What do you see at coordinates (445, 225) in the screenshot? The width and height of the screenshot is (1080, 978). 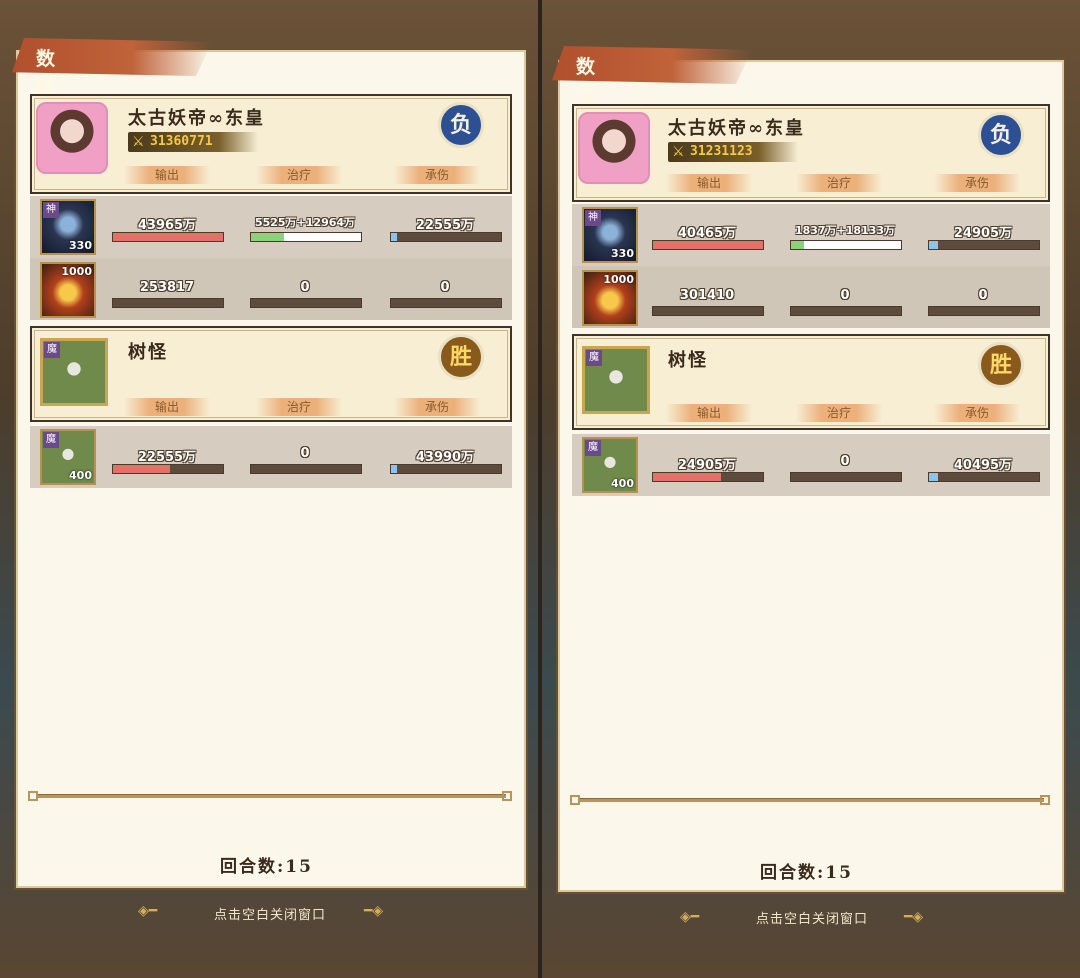 I see `taken-value: 22555万` at bounding box center [445, 225].